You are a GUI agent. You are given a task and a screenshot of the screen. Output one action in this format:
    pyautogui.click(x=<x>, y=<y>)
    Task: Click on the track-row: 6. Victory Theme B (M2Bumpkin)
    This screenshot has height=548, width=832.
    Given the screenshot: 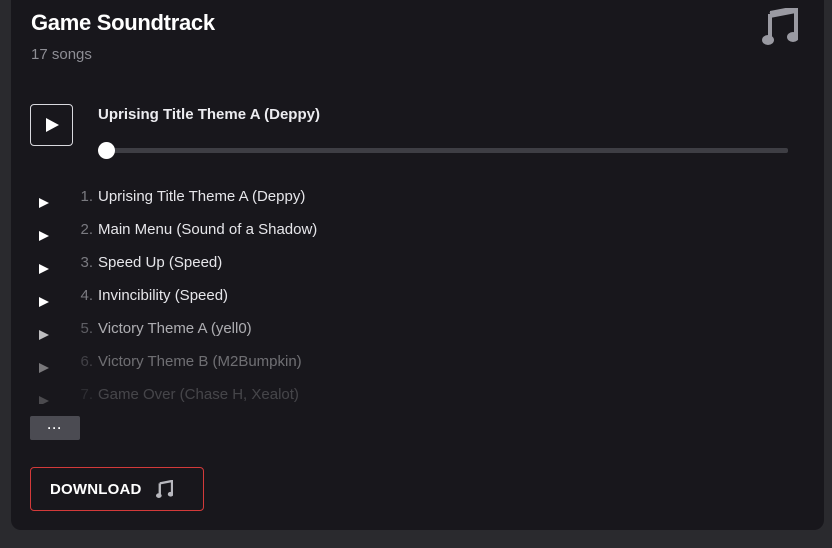 What is the action you would take?
    pyautogui.click(x=361, y=367)
    